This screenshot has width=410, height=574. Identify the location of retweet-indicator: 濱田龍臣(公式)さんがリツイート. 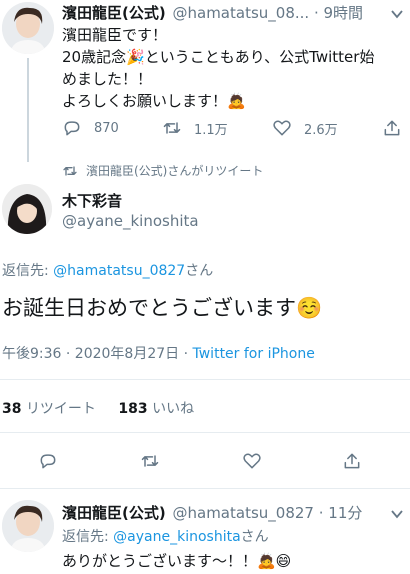
(162, 170).